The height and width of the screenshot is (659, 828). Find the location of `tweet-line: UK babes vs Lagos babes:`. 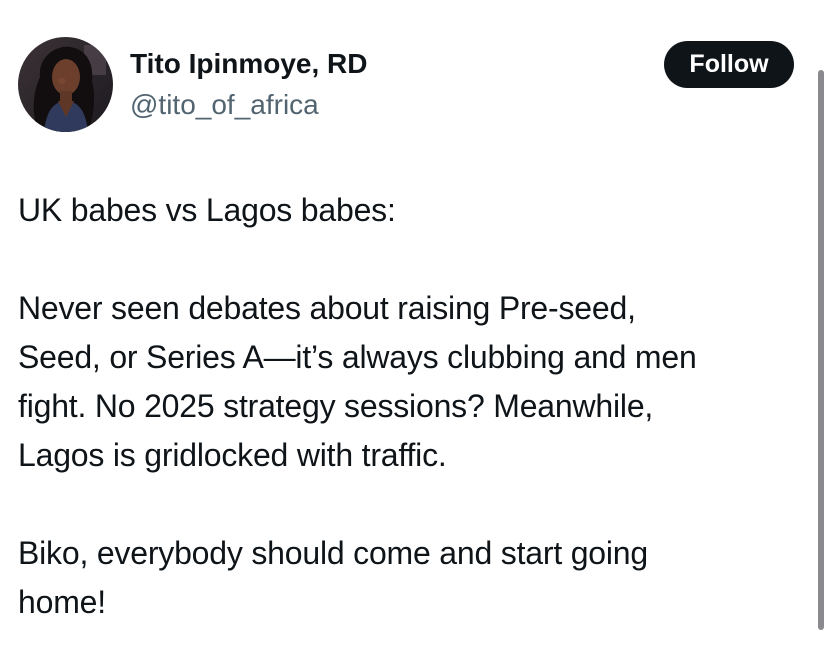

tweet-line: UK babes vs Lagos babes: is located at coordinates (207, 210).